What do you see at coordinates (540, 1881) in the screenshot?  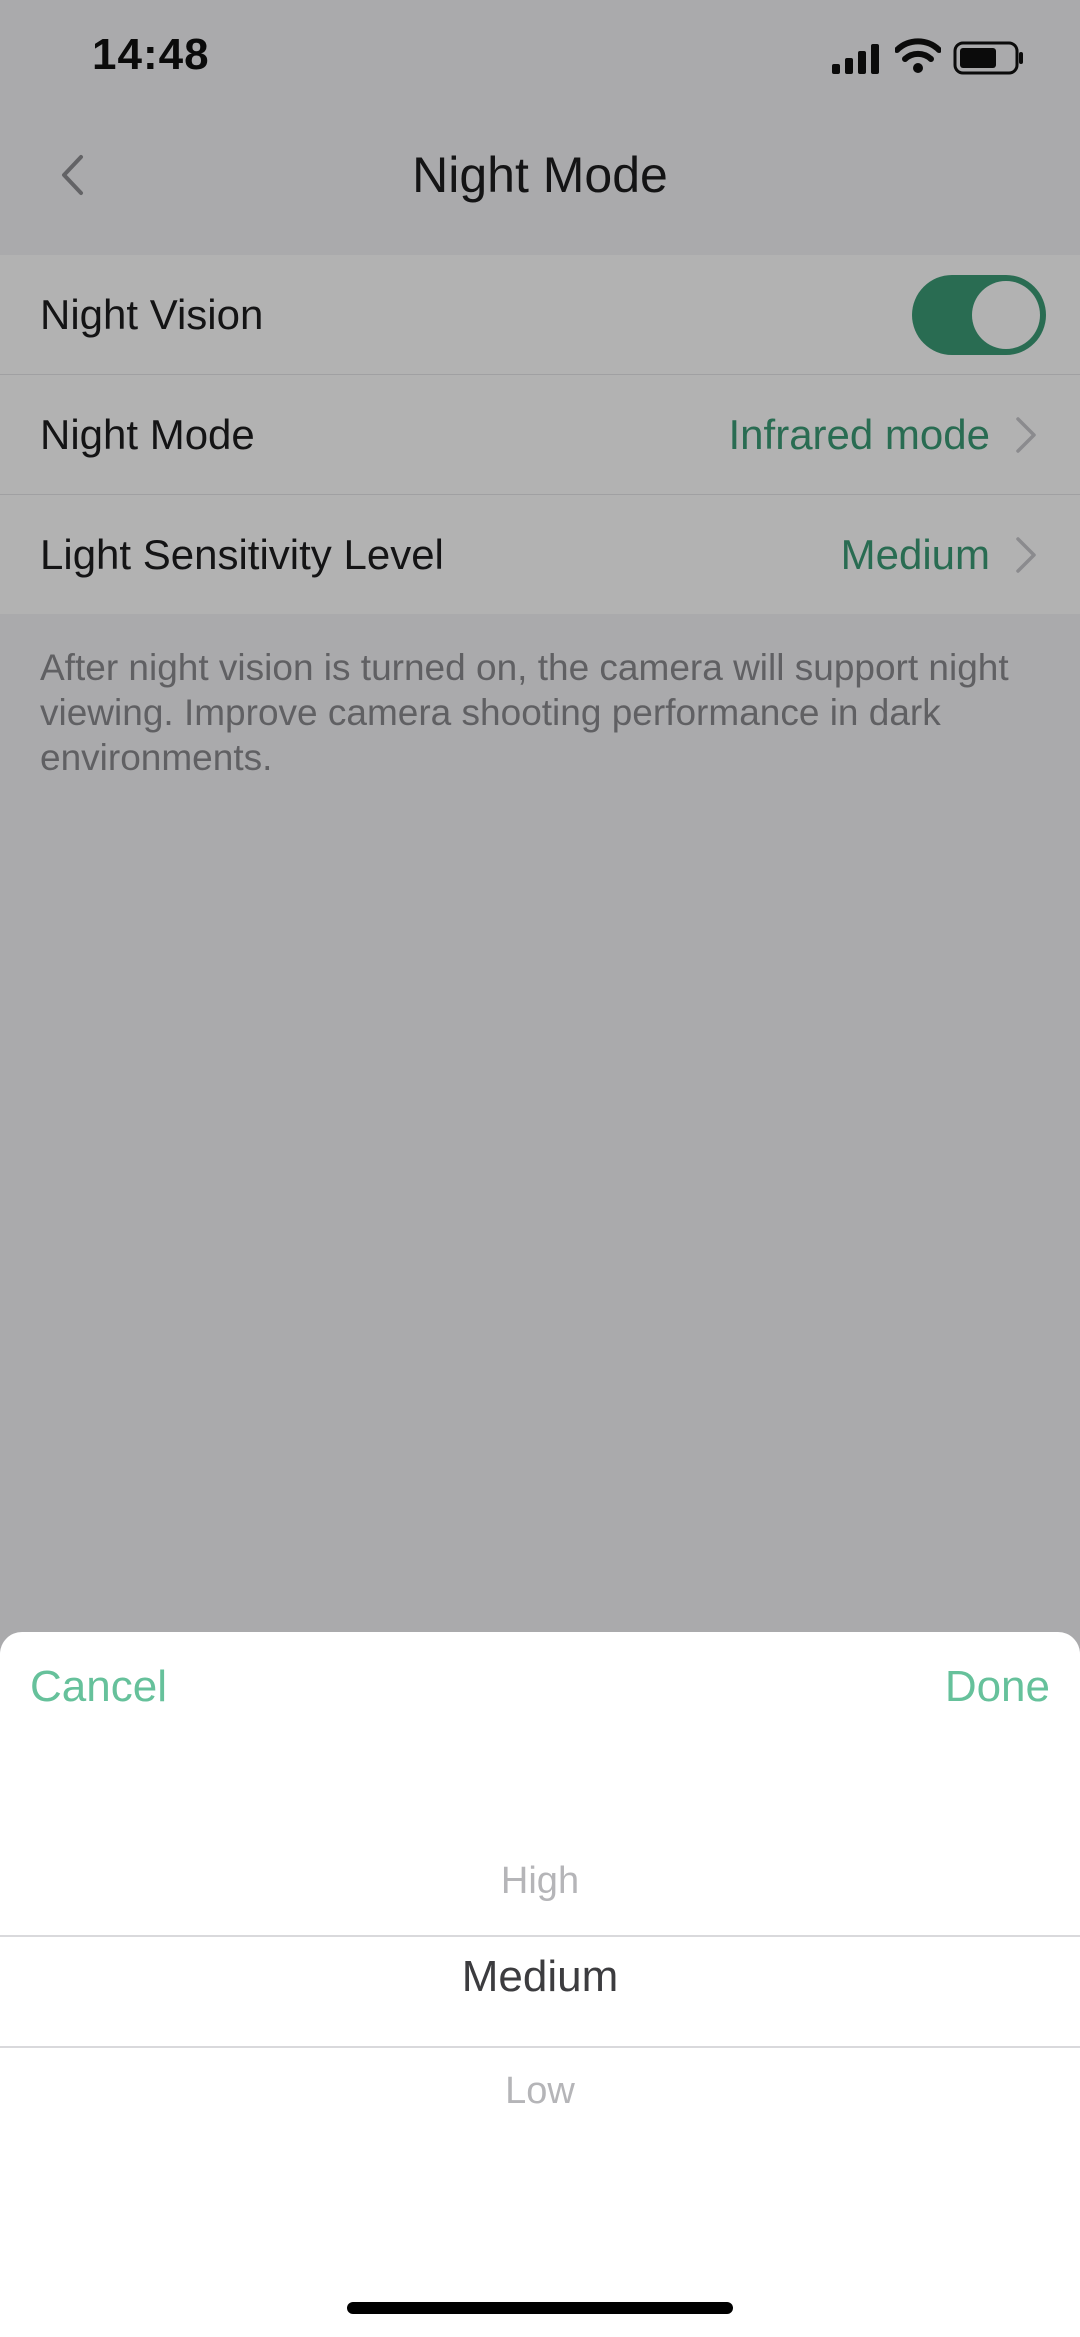 I see `picker-option-high: High` at bounding box center [540, 1881].